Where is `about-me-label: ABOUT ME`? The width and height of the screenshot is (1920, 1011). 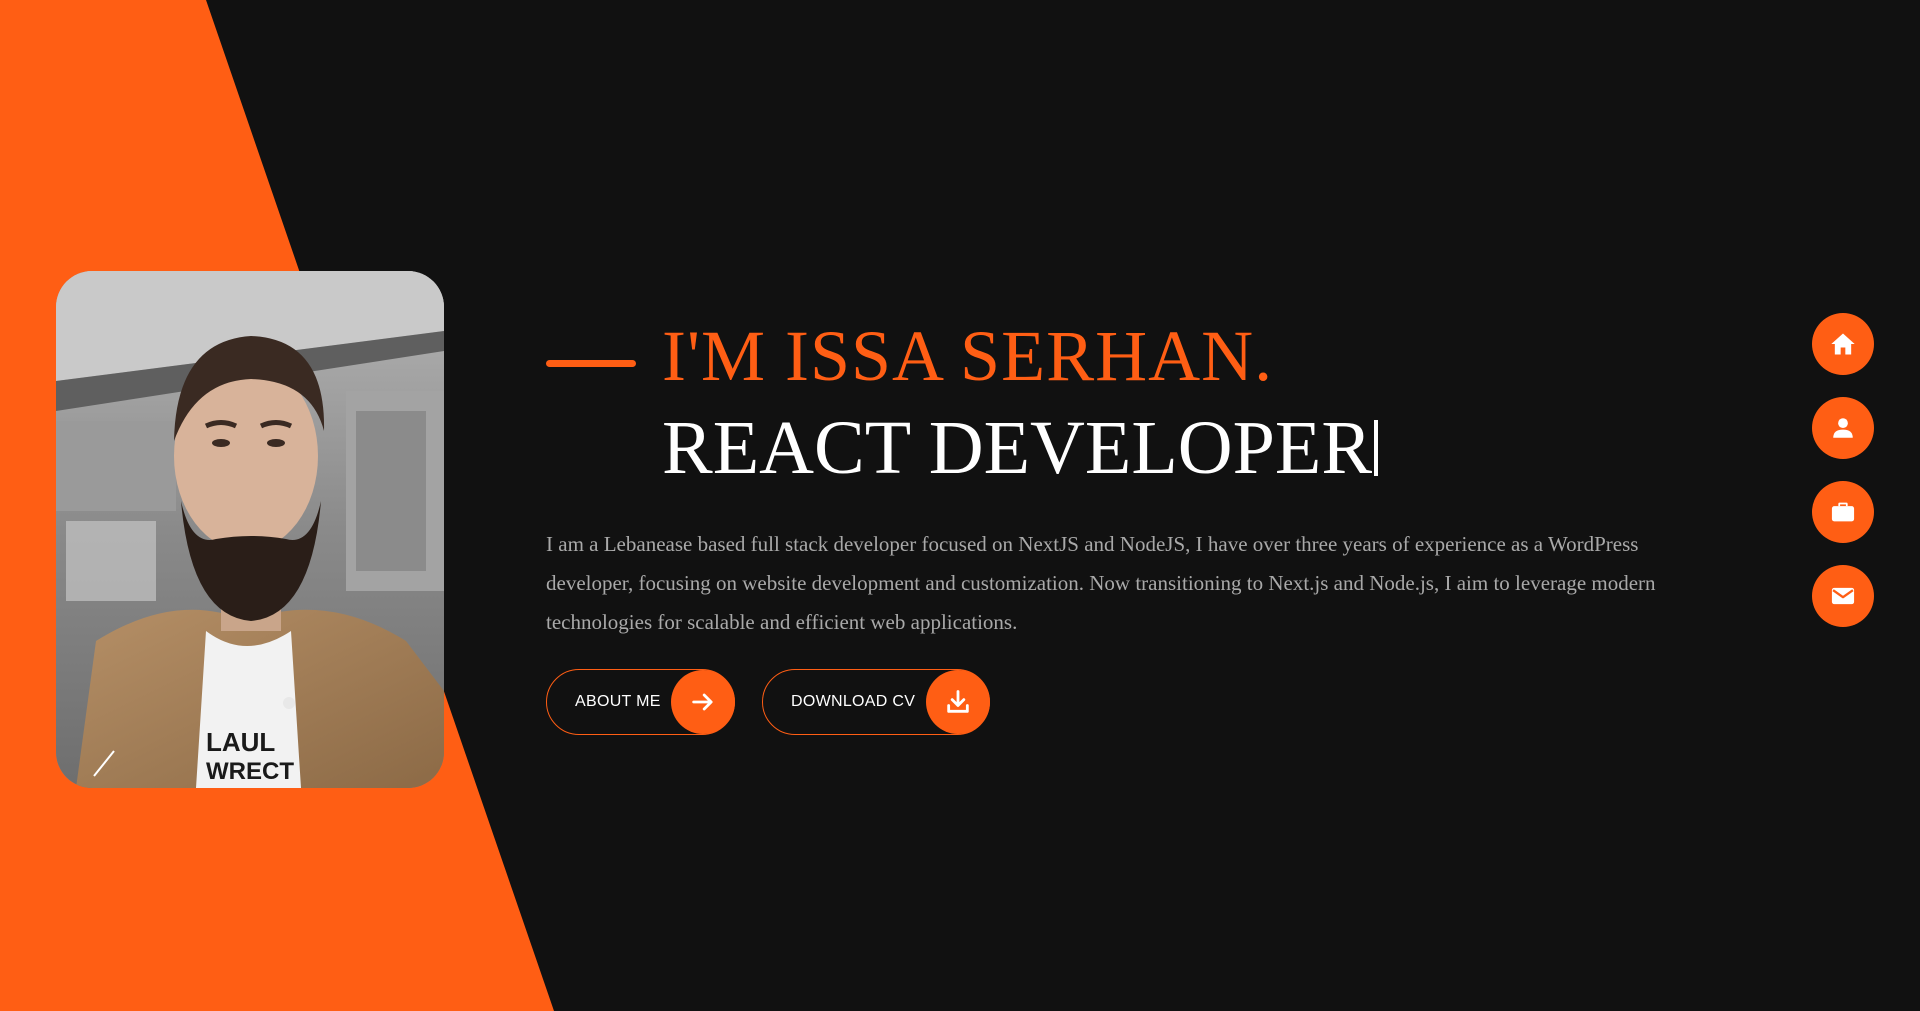 about-me-label: ABOUT ME is located at coordinates (618, 701).